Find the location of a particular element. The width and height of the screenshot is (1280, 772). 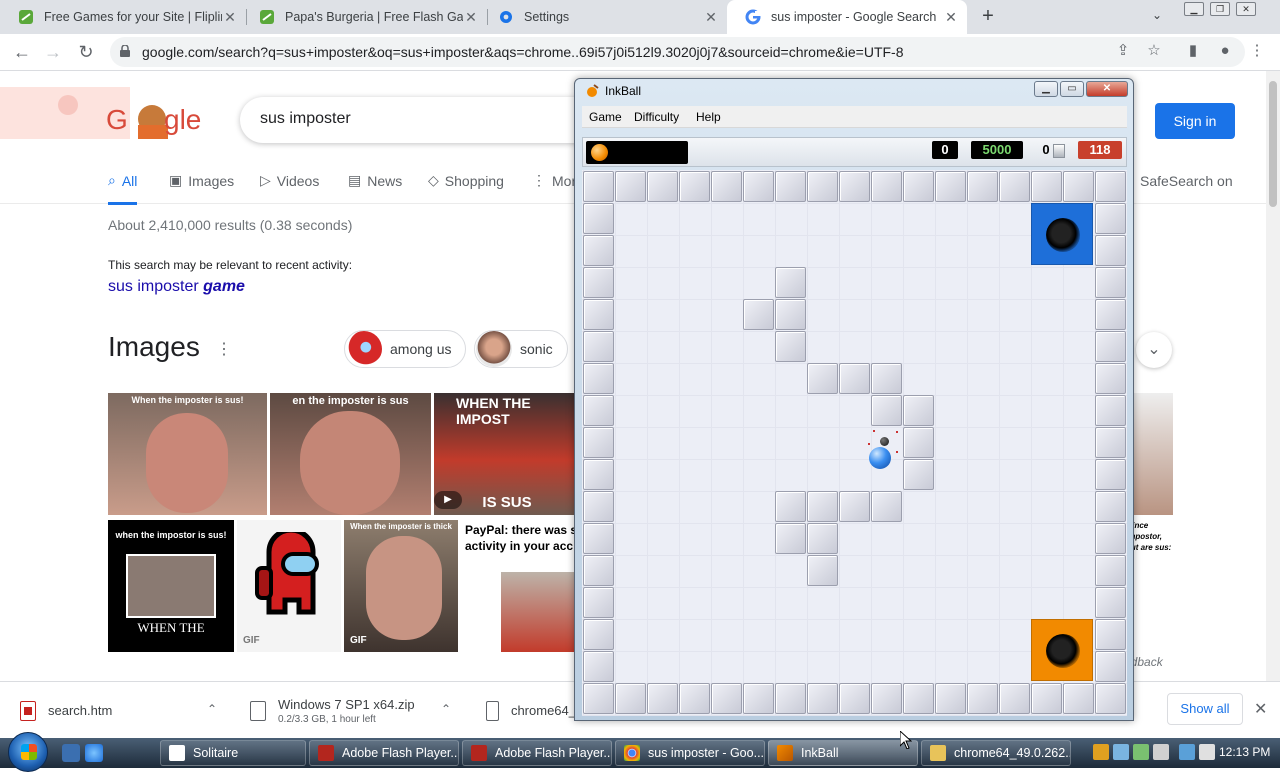

hole-opening is located at coordinates (1063, 651).